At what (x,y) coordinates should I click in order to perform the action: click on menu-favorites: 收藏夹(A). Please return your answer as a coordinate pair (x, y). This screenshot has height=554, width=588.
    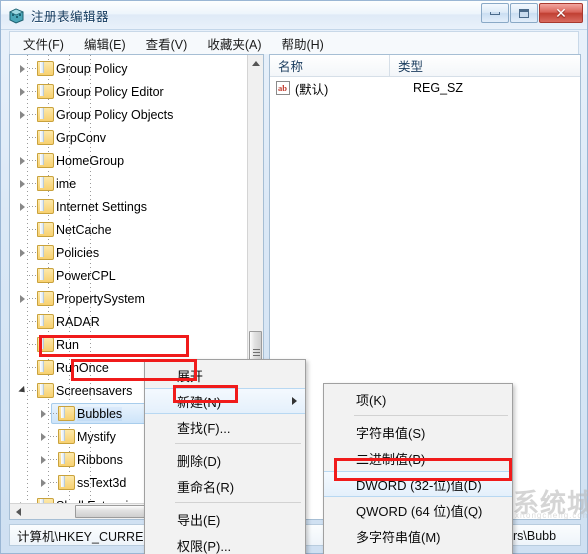
    Looking at the image, I should click on (234, 43).